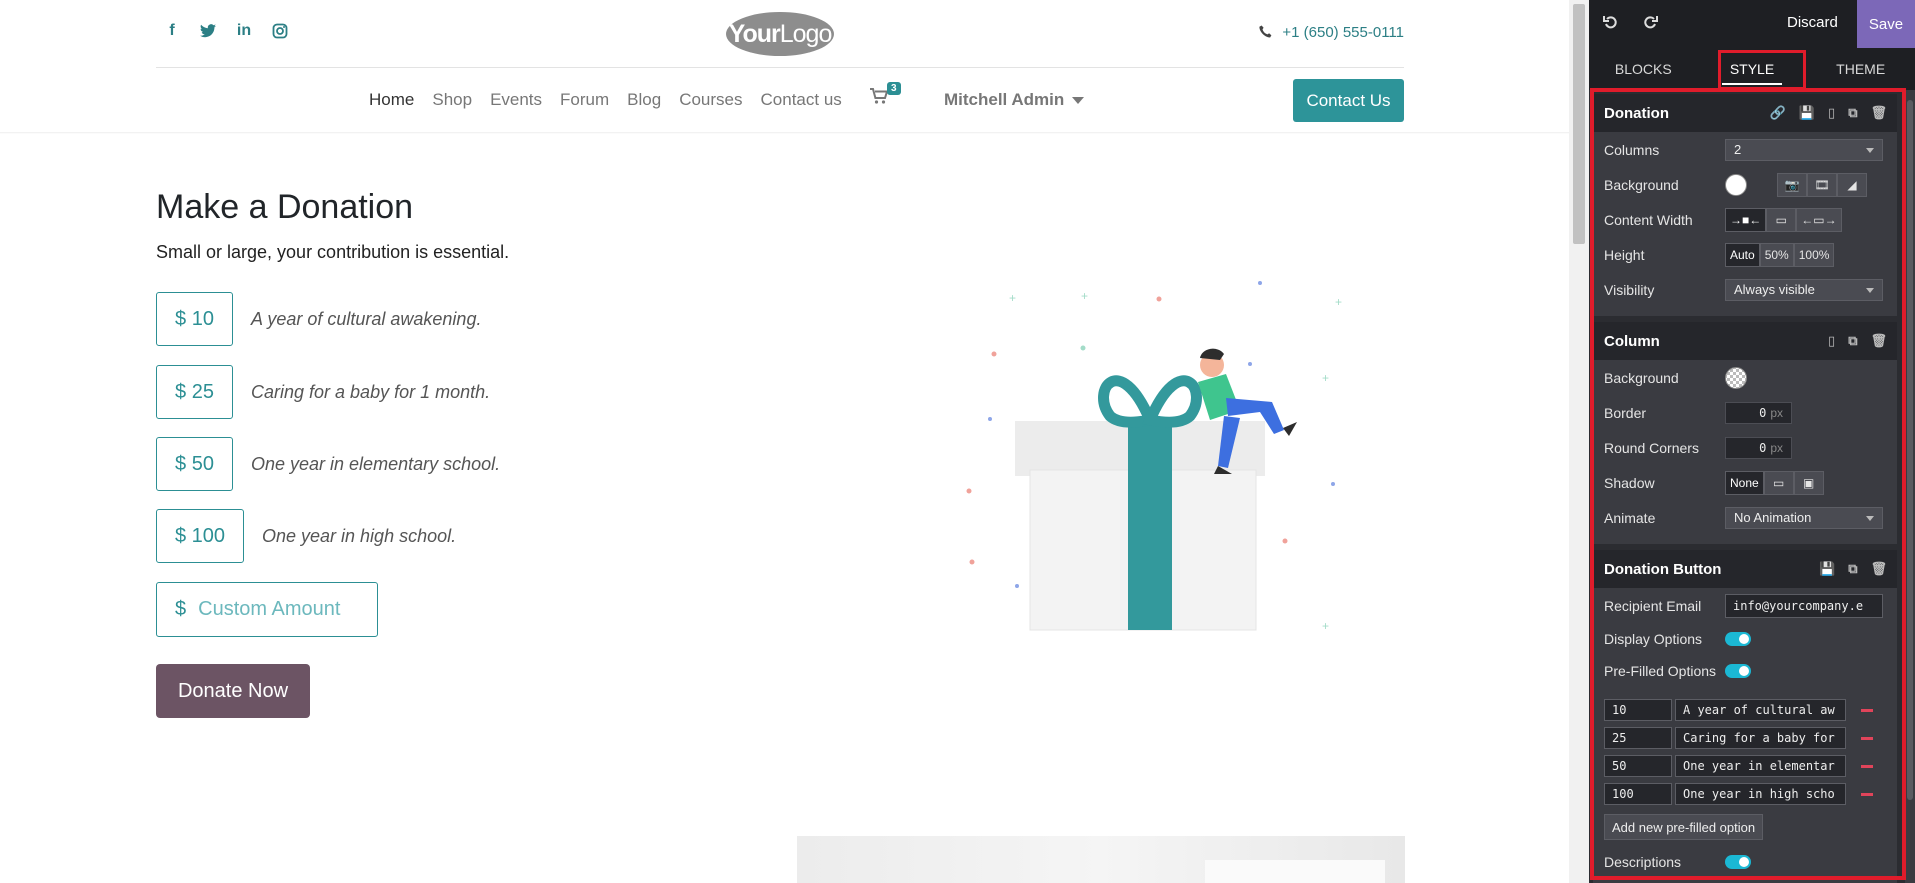  What do you see at coordinates (1650, 24) in the screenshot?
I see `redo-icon` at bounding box center [1650, 24].